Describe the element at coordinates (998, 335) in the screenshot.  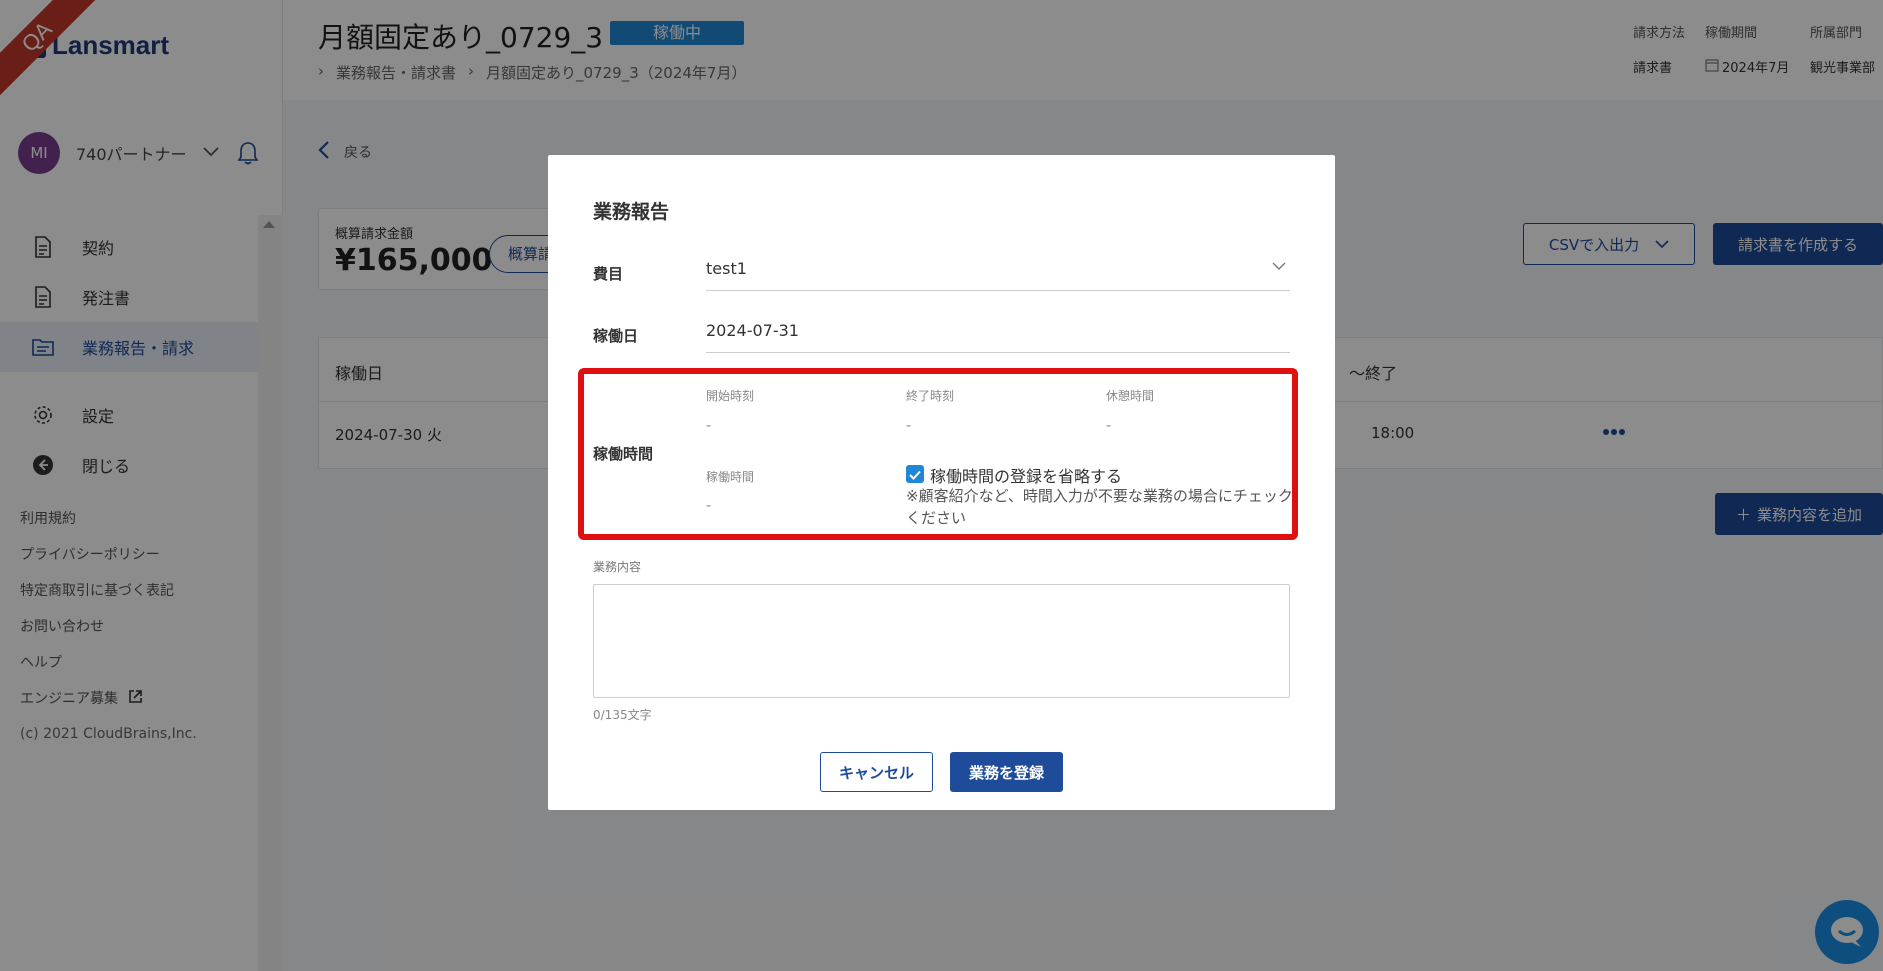
I see `work-date-input: 2024-07-31` at that location.